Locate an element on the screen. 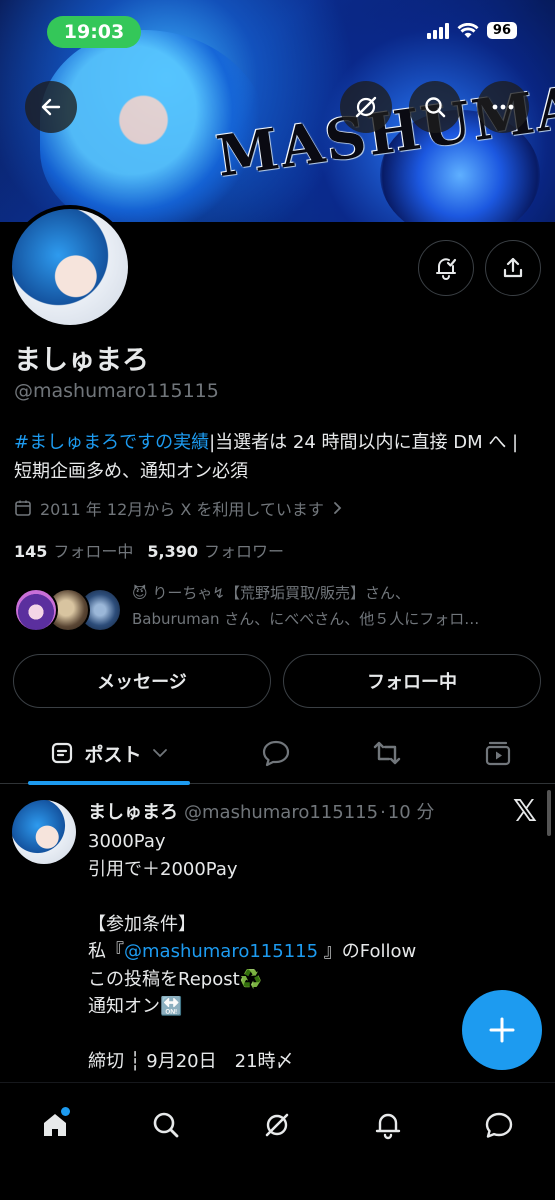 The height and width of the screenshot is (1200, 555). profile-avatar is located at coordinates (70, 267).